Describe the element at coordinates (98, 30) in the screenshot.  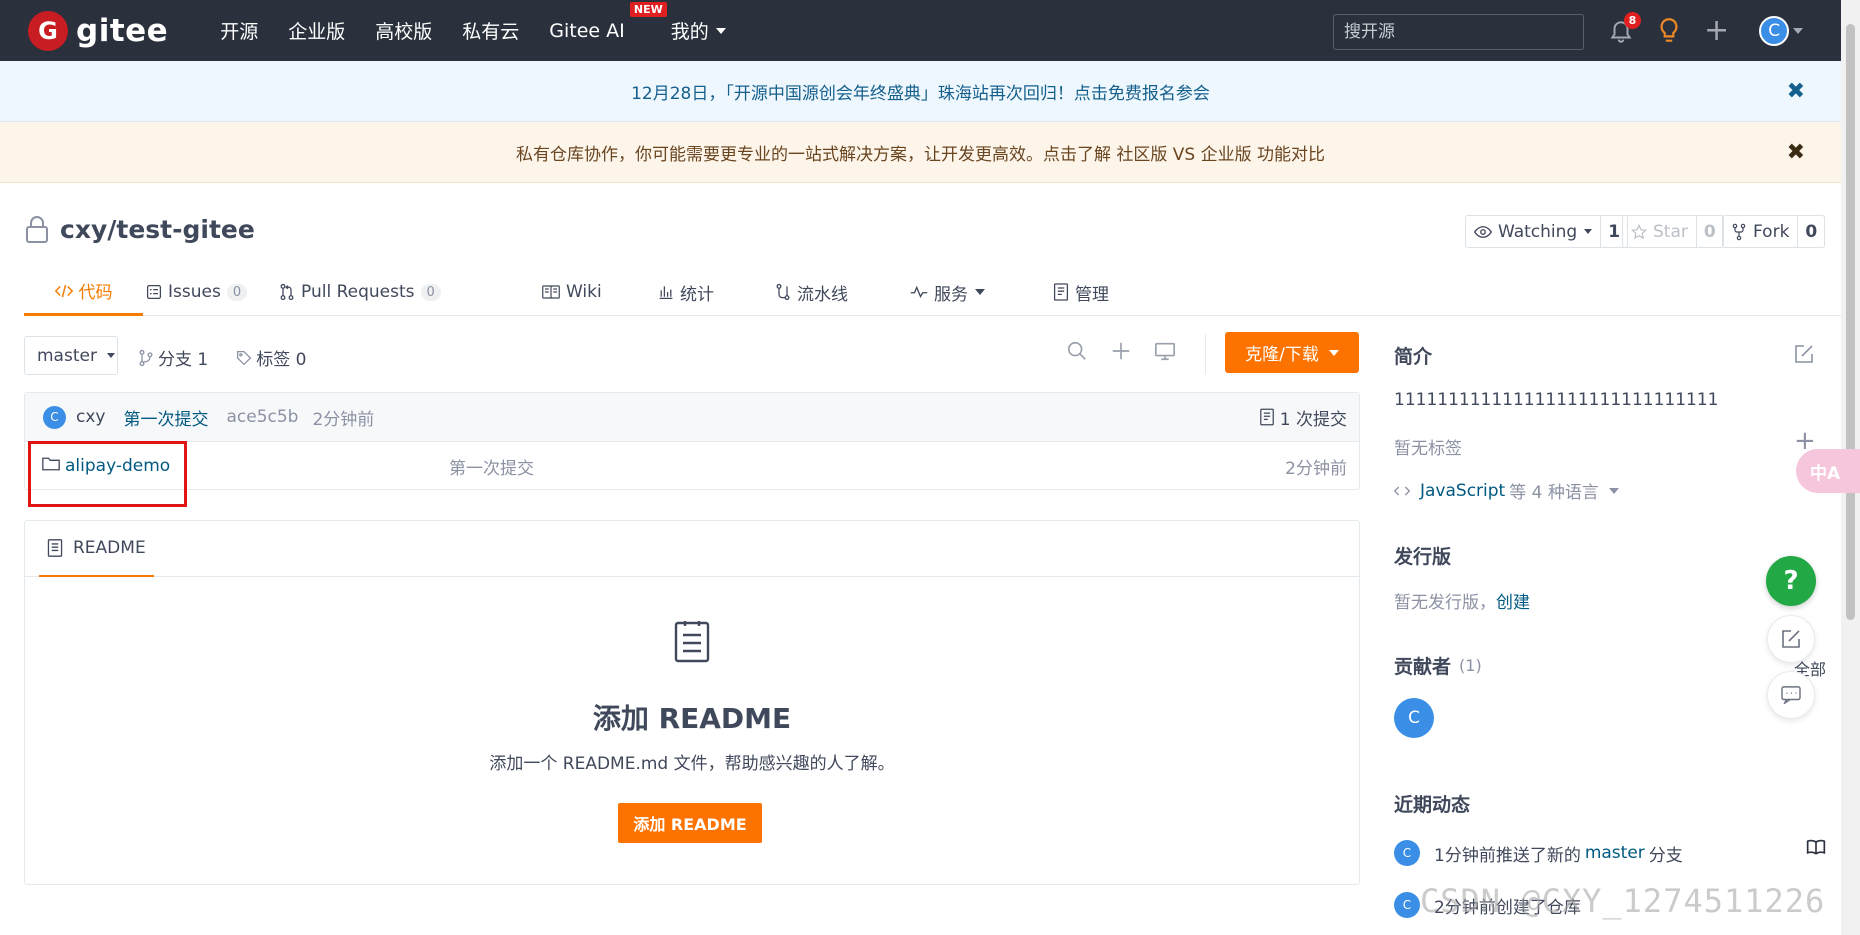
I see `gitee-logo: G gitee` at that location.